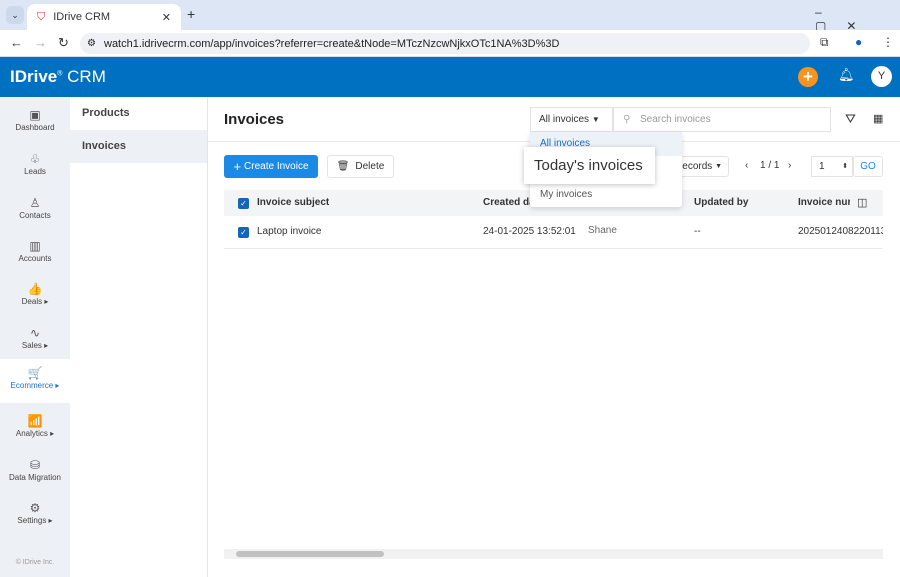  I want to click on prev-page-icon: ‹, so click(746, 165).